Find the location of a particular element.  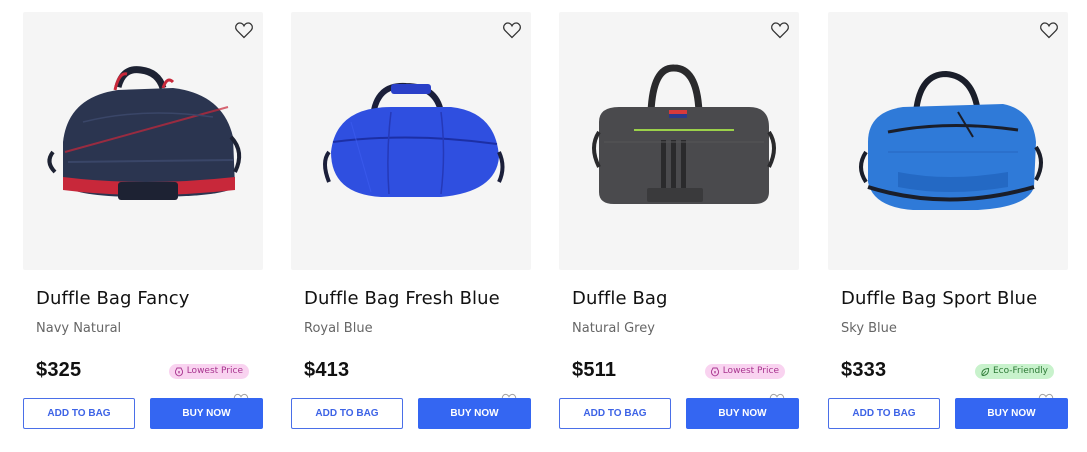

eco-friendly-badge: Eco-Friendly is located at coordinates (1014, 371).